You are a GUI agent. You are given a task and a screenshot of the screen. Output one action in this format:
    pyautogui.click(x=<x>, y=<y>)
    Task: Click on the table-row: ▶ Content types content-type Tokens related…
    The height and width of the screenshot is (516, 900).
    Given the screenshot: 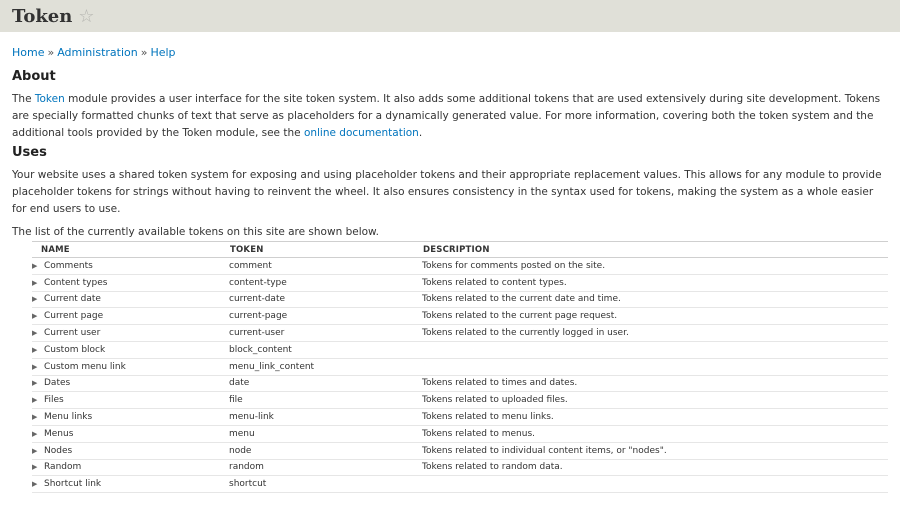 What is the action you would take?
    pyautogui.click(x=460, y=283)
    